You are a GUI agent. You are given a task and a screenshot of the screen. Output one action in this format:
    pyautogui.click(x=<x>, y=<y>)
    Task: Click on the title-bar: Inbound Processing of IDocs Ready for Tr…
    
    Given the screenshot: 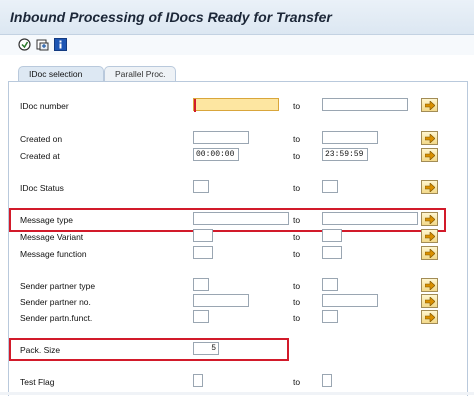 What is the action you would take?
    pyautogui.click(x=237, y=17)
    